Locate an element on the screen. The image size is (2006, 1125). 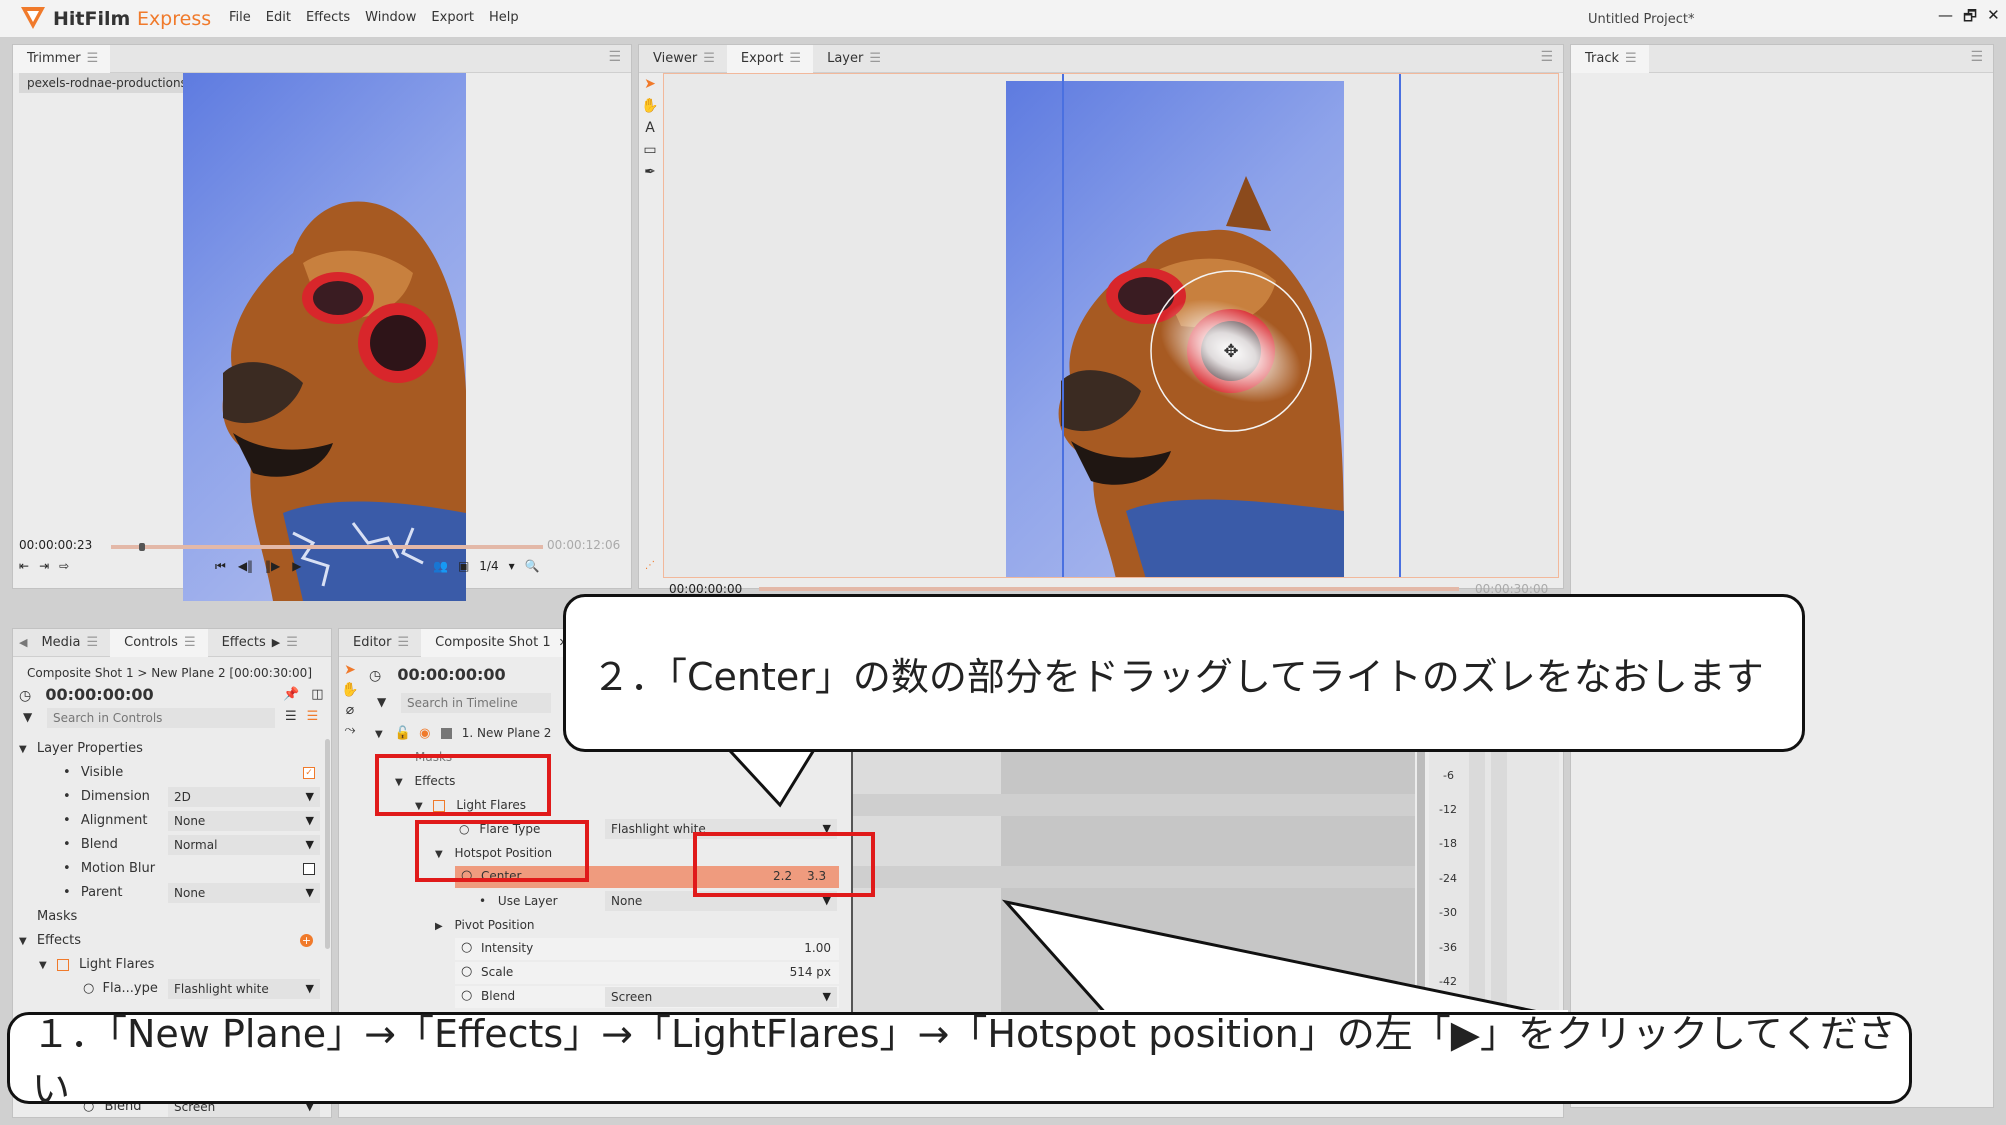
razor-tool-icon: ⌀ is located at coordinates (350, 710).